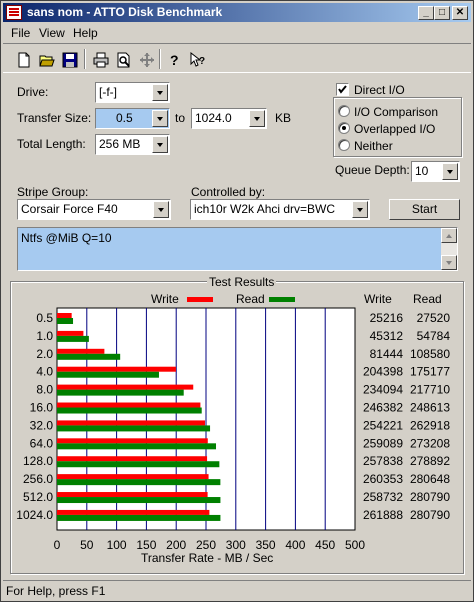 The width and height of the screenshot is (474, 602). I want to click on y-tick-label: 256.0, so click(38, 479).